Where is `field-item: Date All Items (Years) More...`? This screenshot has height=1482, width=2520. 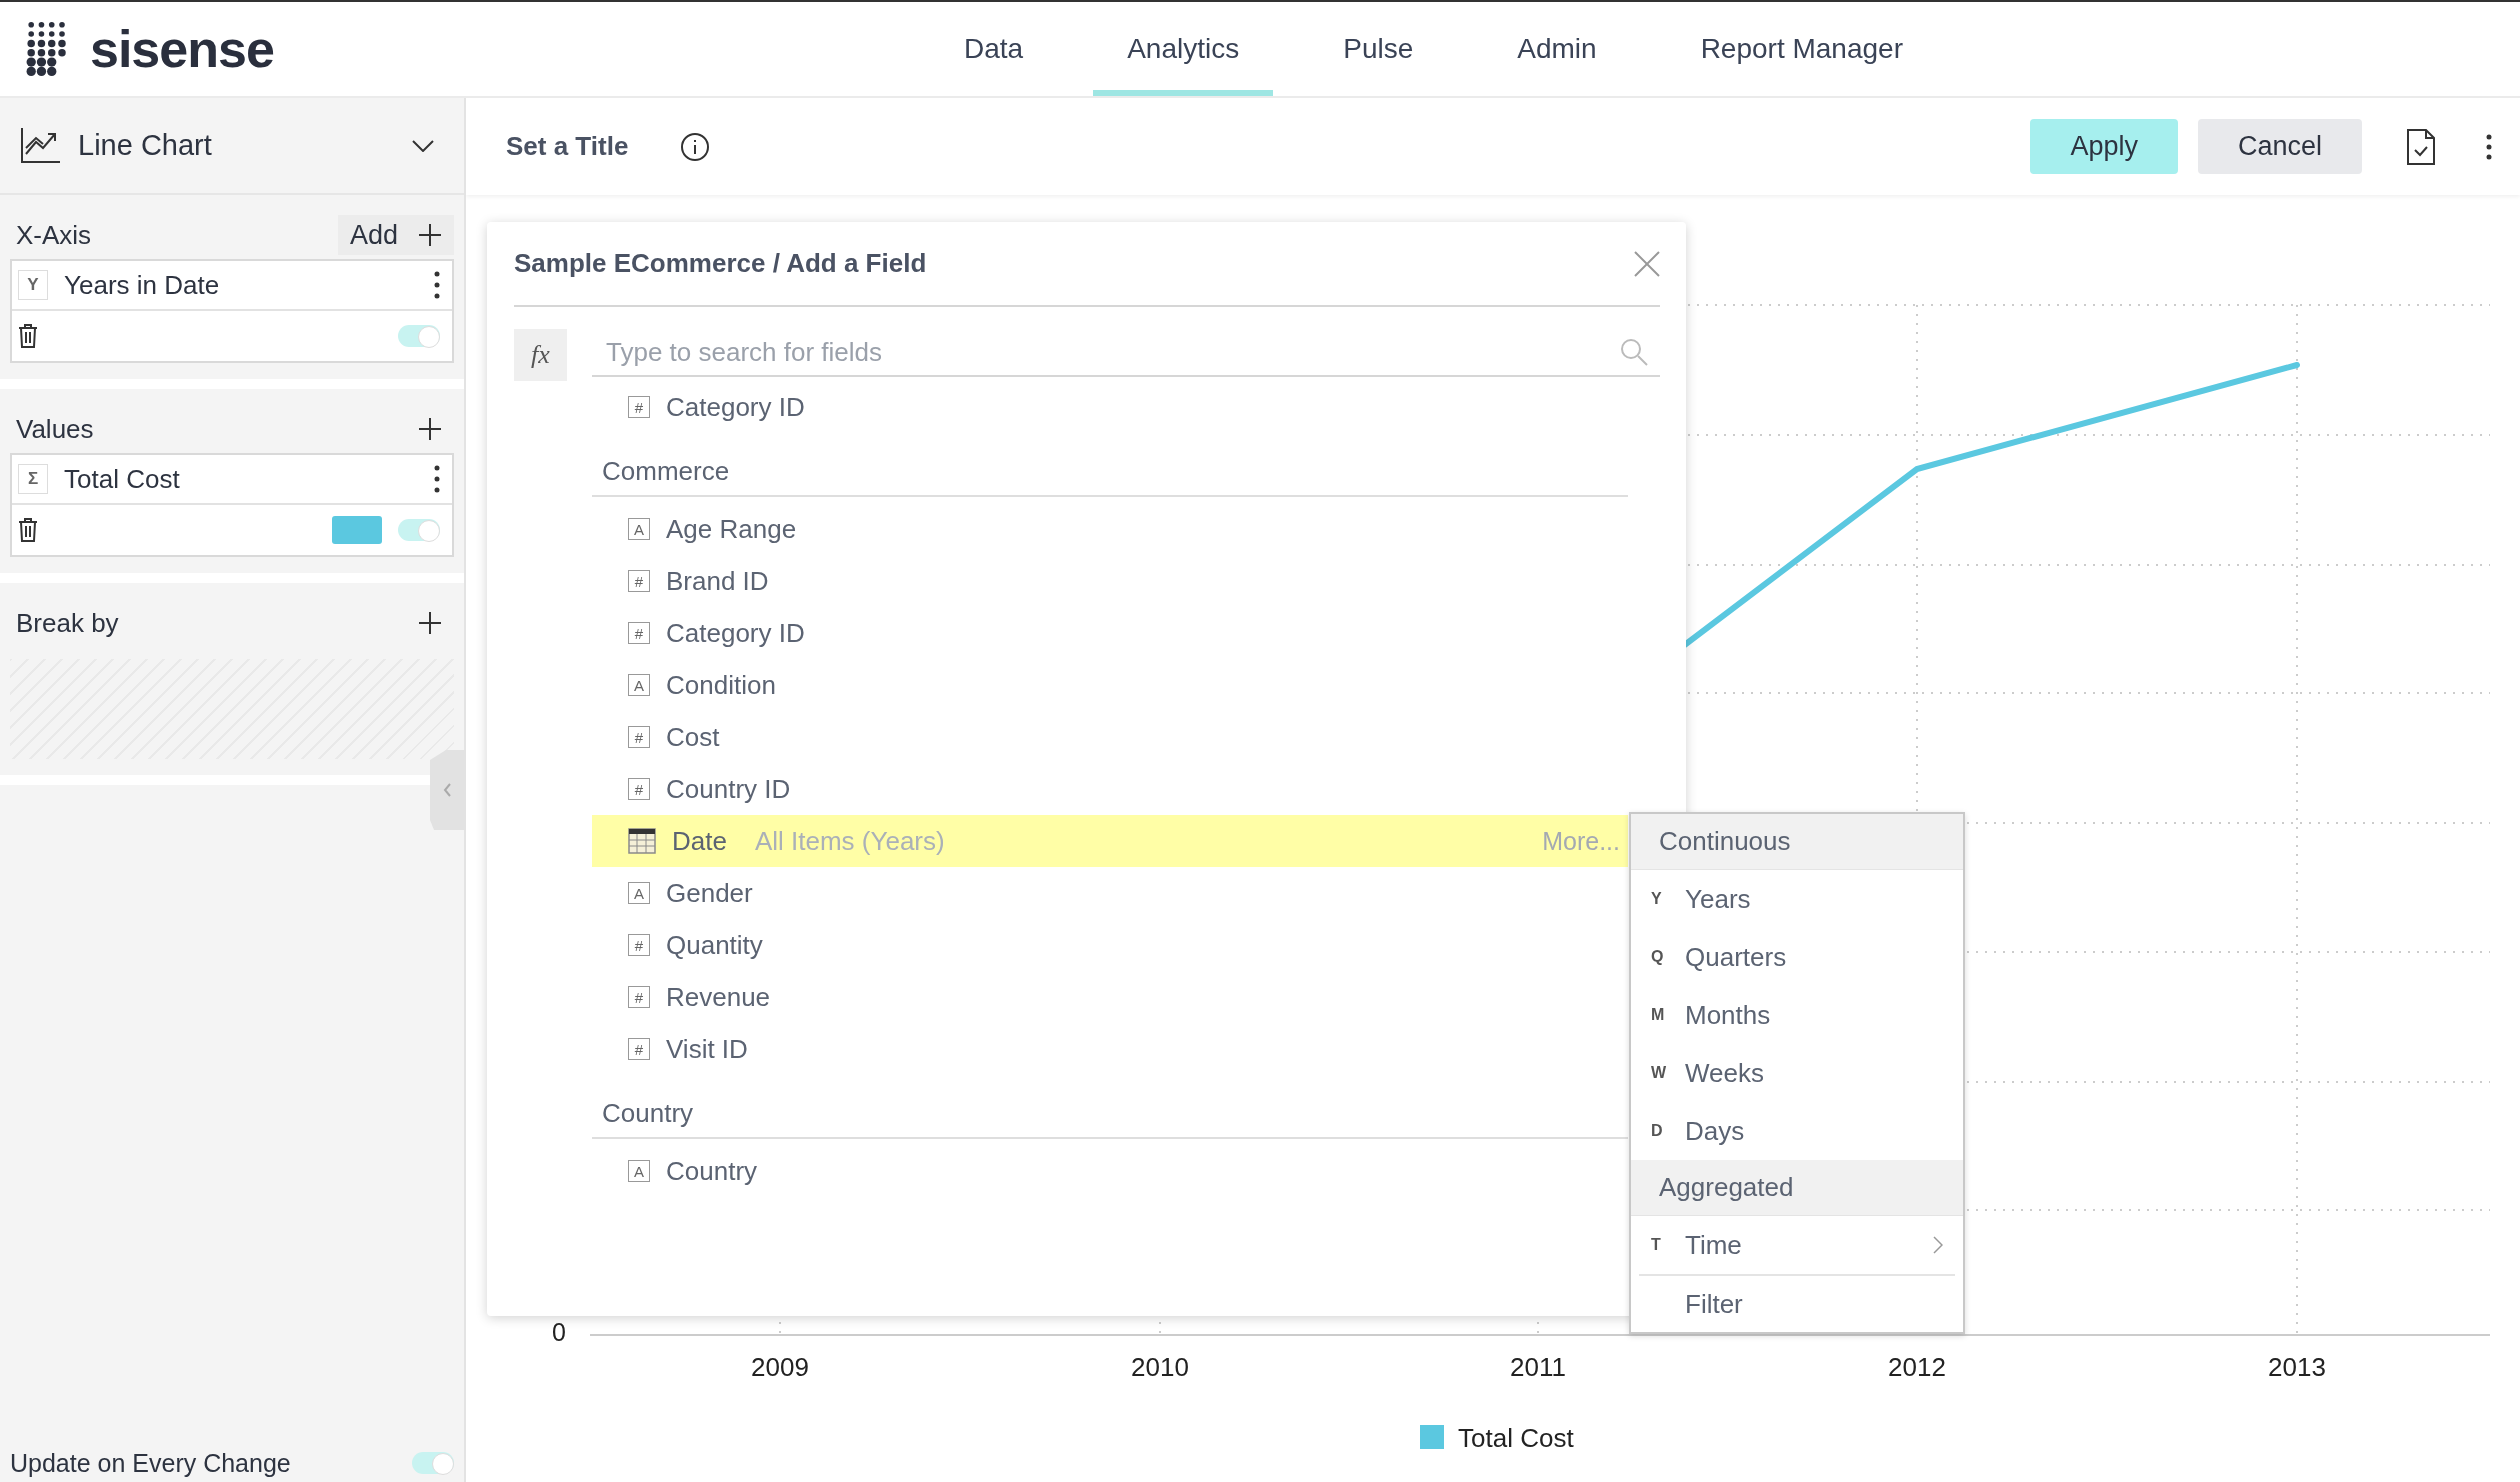 field-item: Date All Items (Years) More... is located at coordinates (1110, 841).